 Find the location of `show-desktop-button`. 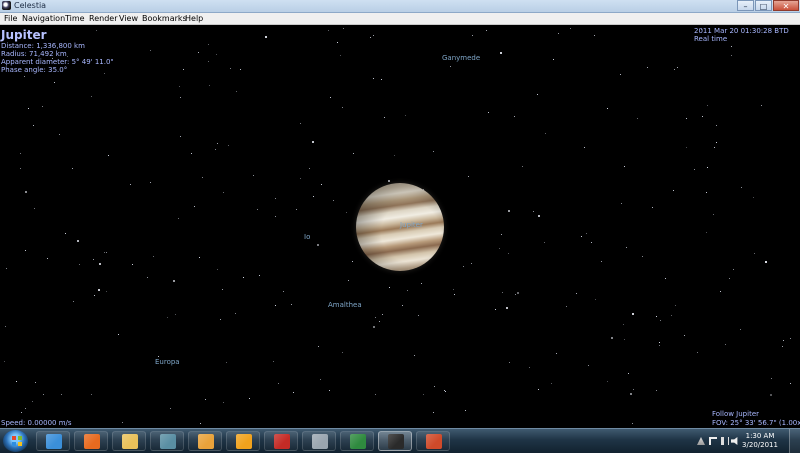

show-desktop-button is located at coordinates (794, 441).